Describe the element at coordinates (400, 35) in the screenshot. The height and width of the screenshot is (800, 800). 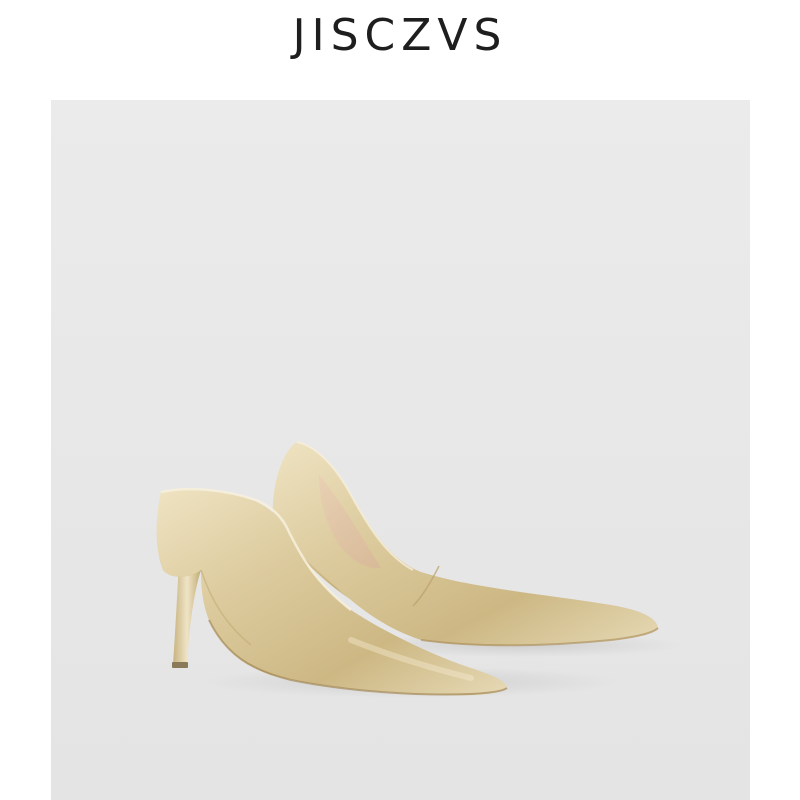
I see `brand-logo: JISCZVS` at that location.